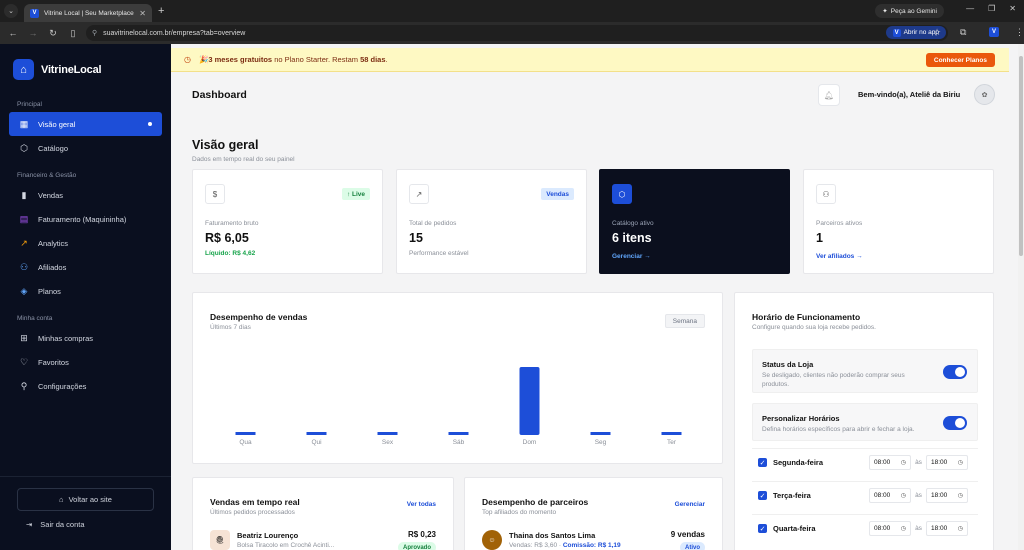 This screenshot has height=550, width=1024. What do you see at coordinates (161, 11) in the screenshot?
I see `new-tab-icon: +` at bounding box center [161, 11].